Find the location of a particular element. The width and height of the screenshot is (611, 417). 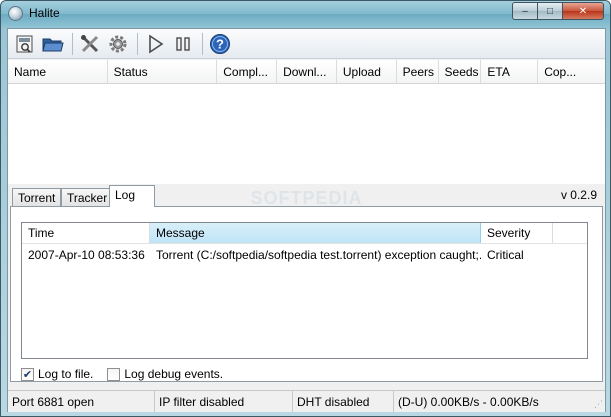

tab-tracker: Tracker is located at coordinates (87, 197).